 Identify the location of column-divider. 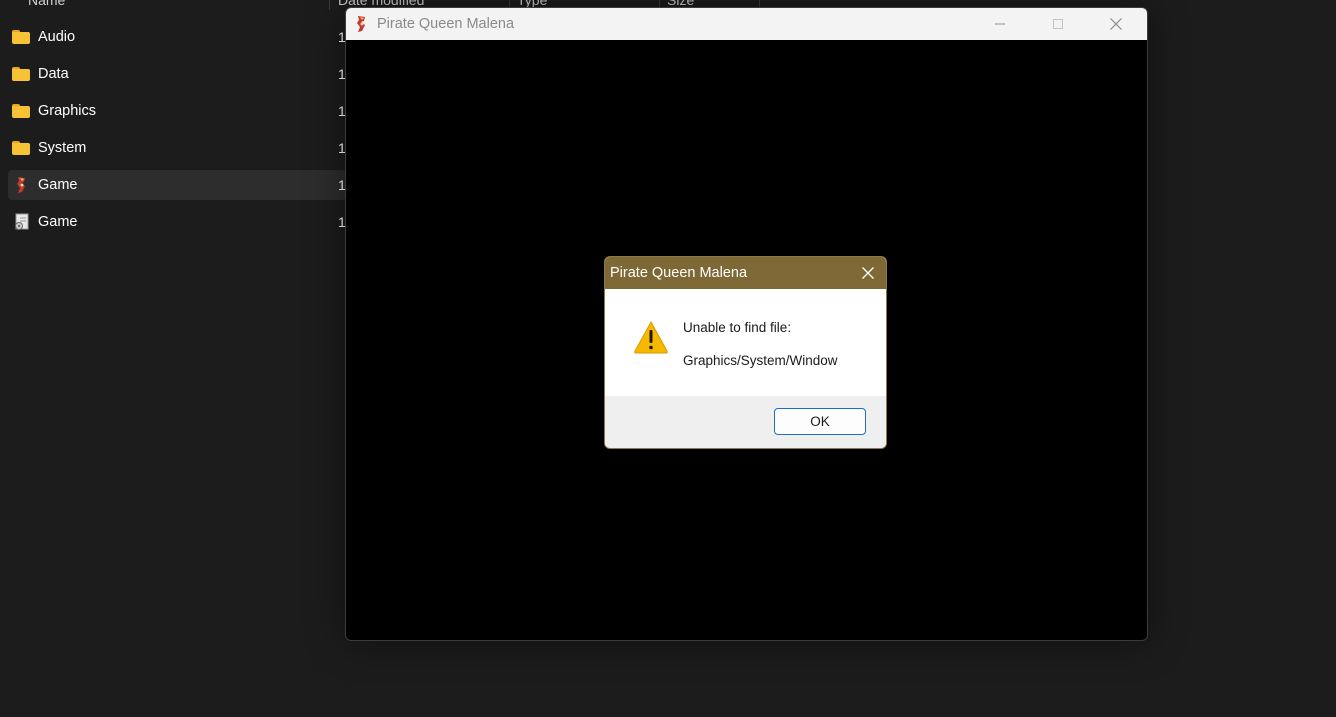
(329, 5).